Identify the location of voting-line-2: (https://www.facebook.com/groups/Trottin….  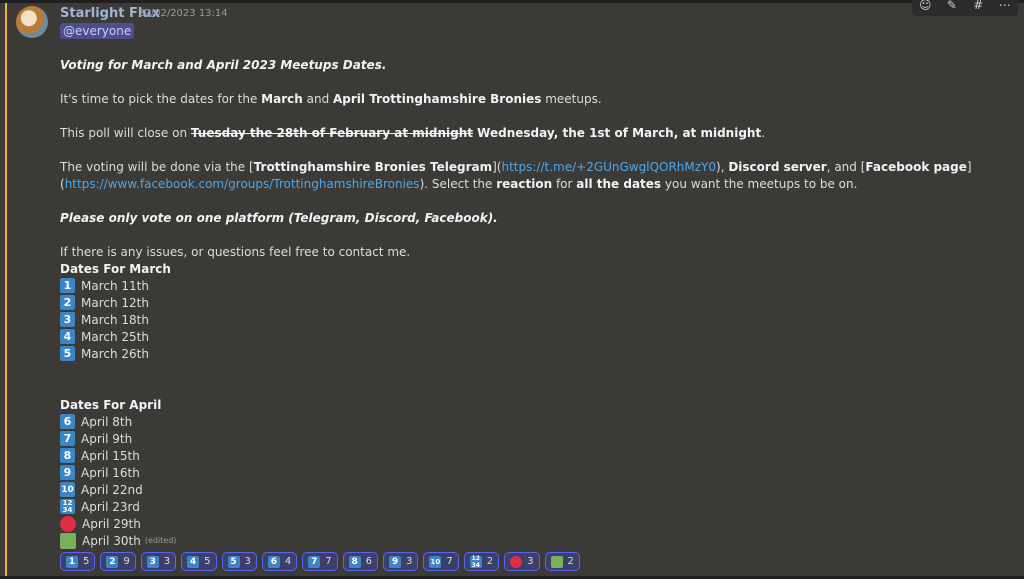
(459, 184).